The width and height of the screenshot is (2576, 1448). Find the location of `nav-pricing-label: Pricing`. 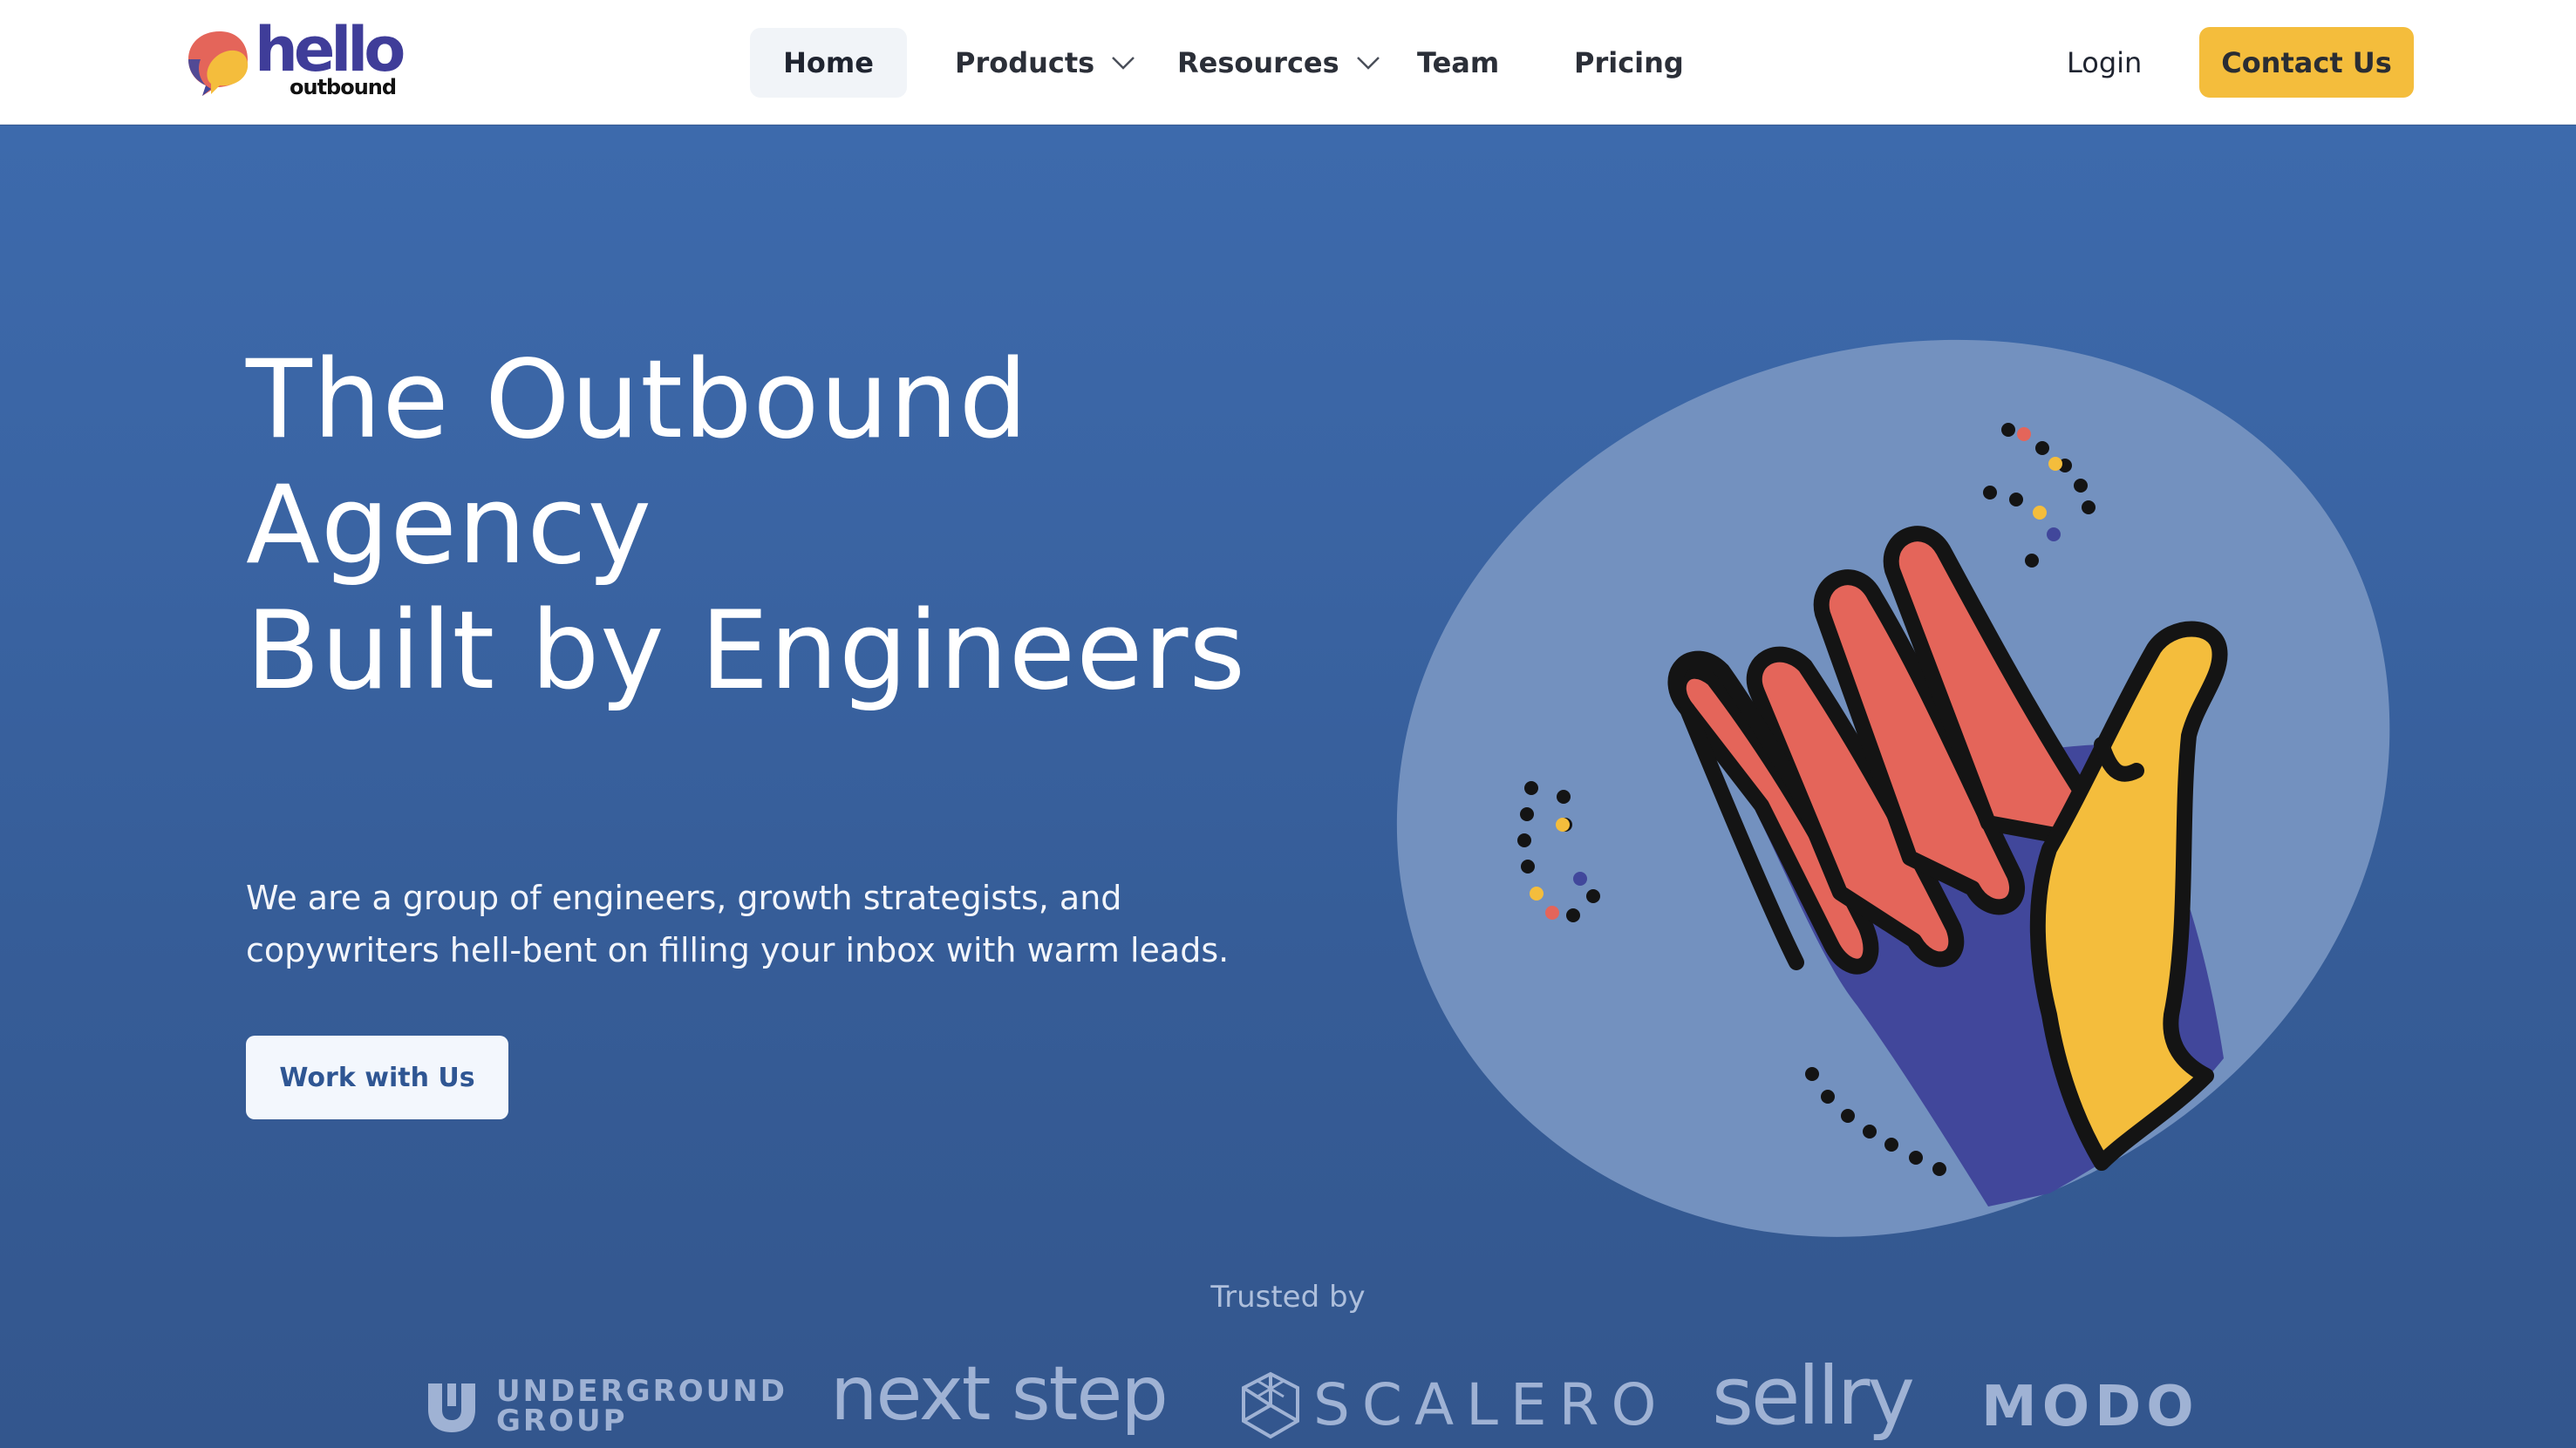

nav-pricing-label: Pricing is located at coordinates (1629, 62).